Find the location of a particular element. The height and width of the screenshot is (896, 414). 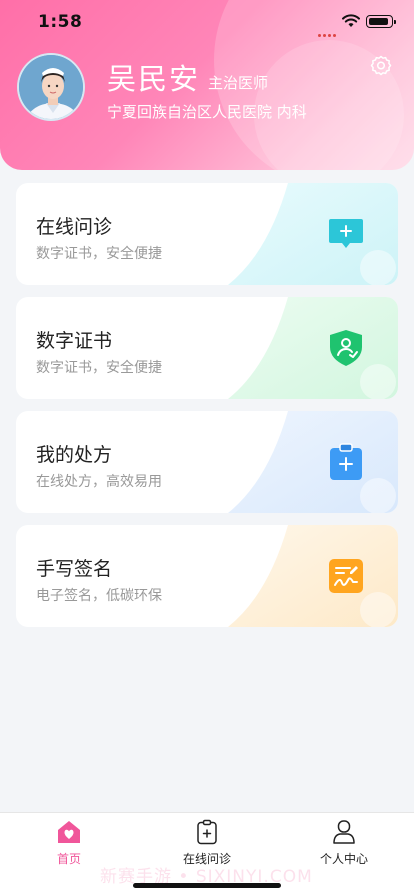

shield-user-icon is located at coordinates (346, 348).